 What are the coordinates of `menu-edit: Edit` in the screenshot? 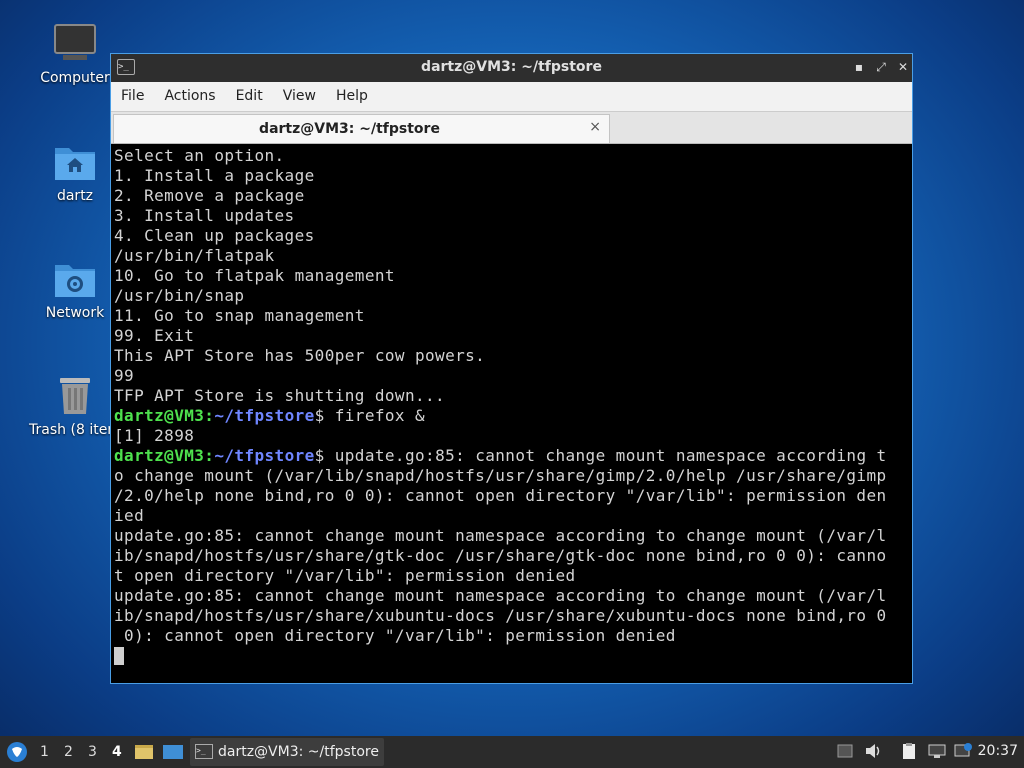 It's located at (249, 93).